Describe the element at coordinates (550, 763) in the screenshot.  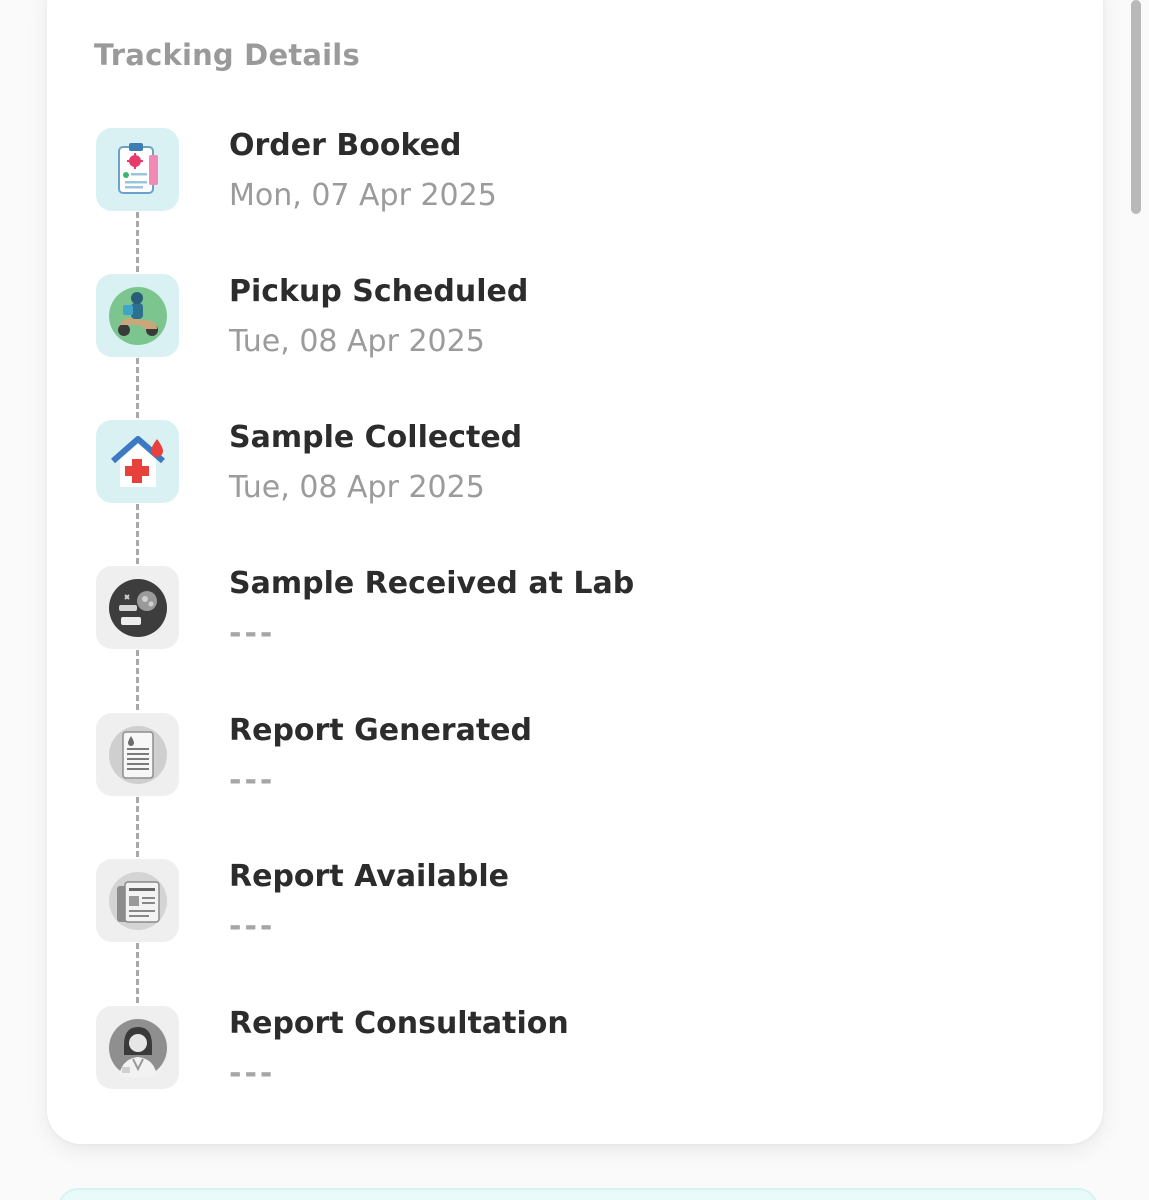
I see `timeline-step-report-generated: Report Generated ---` at that location.